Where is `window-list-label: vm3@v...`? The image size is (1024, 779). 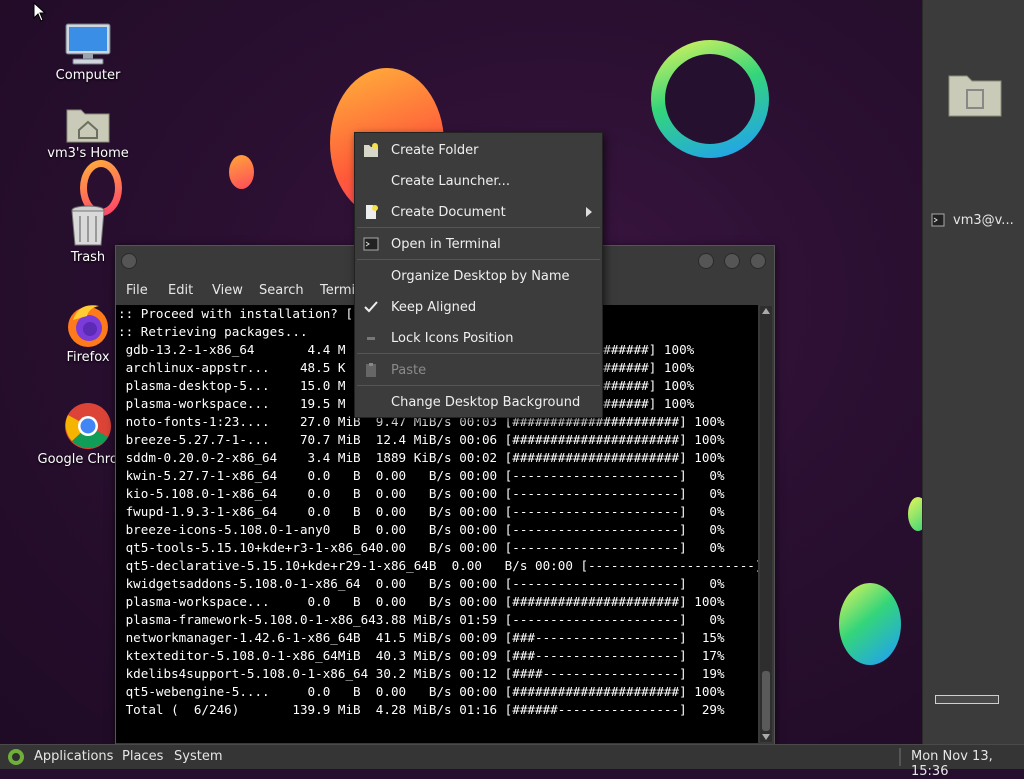 window-list-label: vm3@v... is located at coordinates (983, 220).